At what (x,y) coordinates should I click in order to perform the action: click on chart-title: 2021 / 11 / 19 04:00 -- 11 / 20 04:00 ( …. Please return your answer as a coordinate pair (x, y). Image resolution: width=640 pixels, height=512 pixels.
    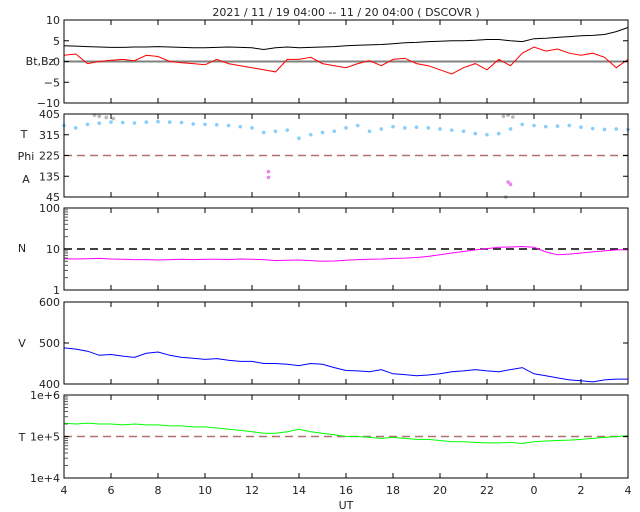
    Looking at the image, I should click on (345, 12).